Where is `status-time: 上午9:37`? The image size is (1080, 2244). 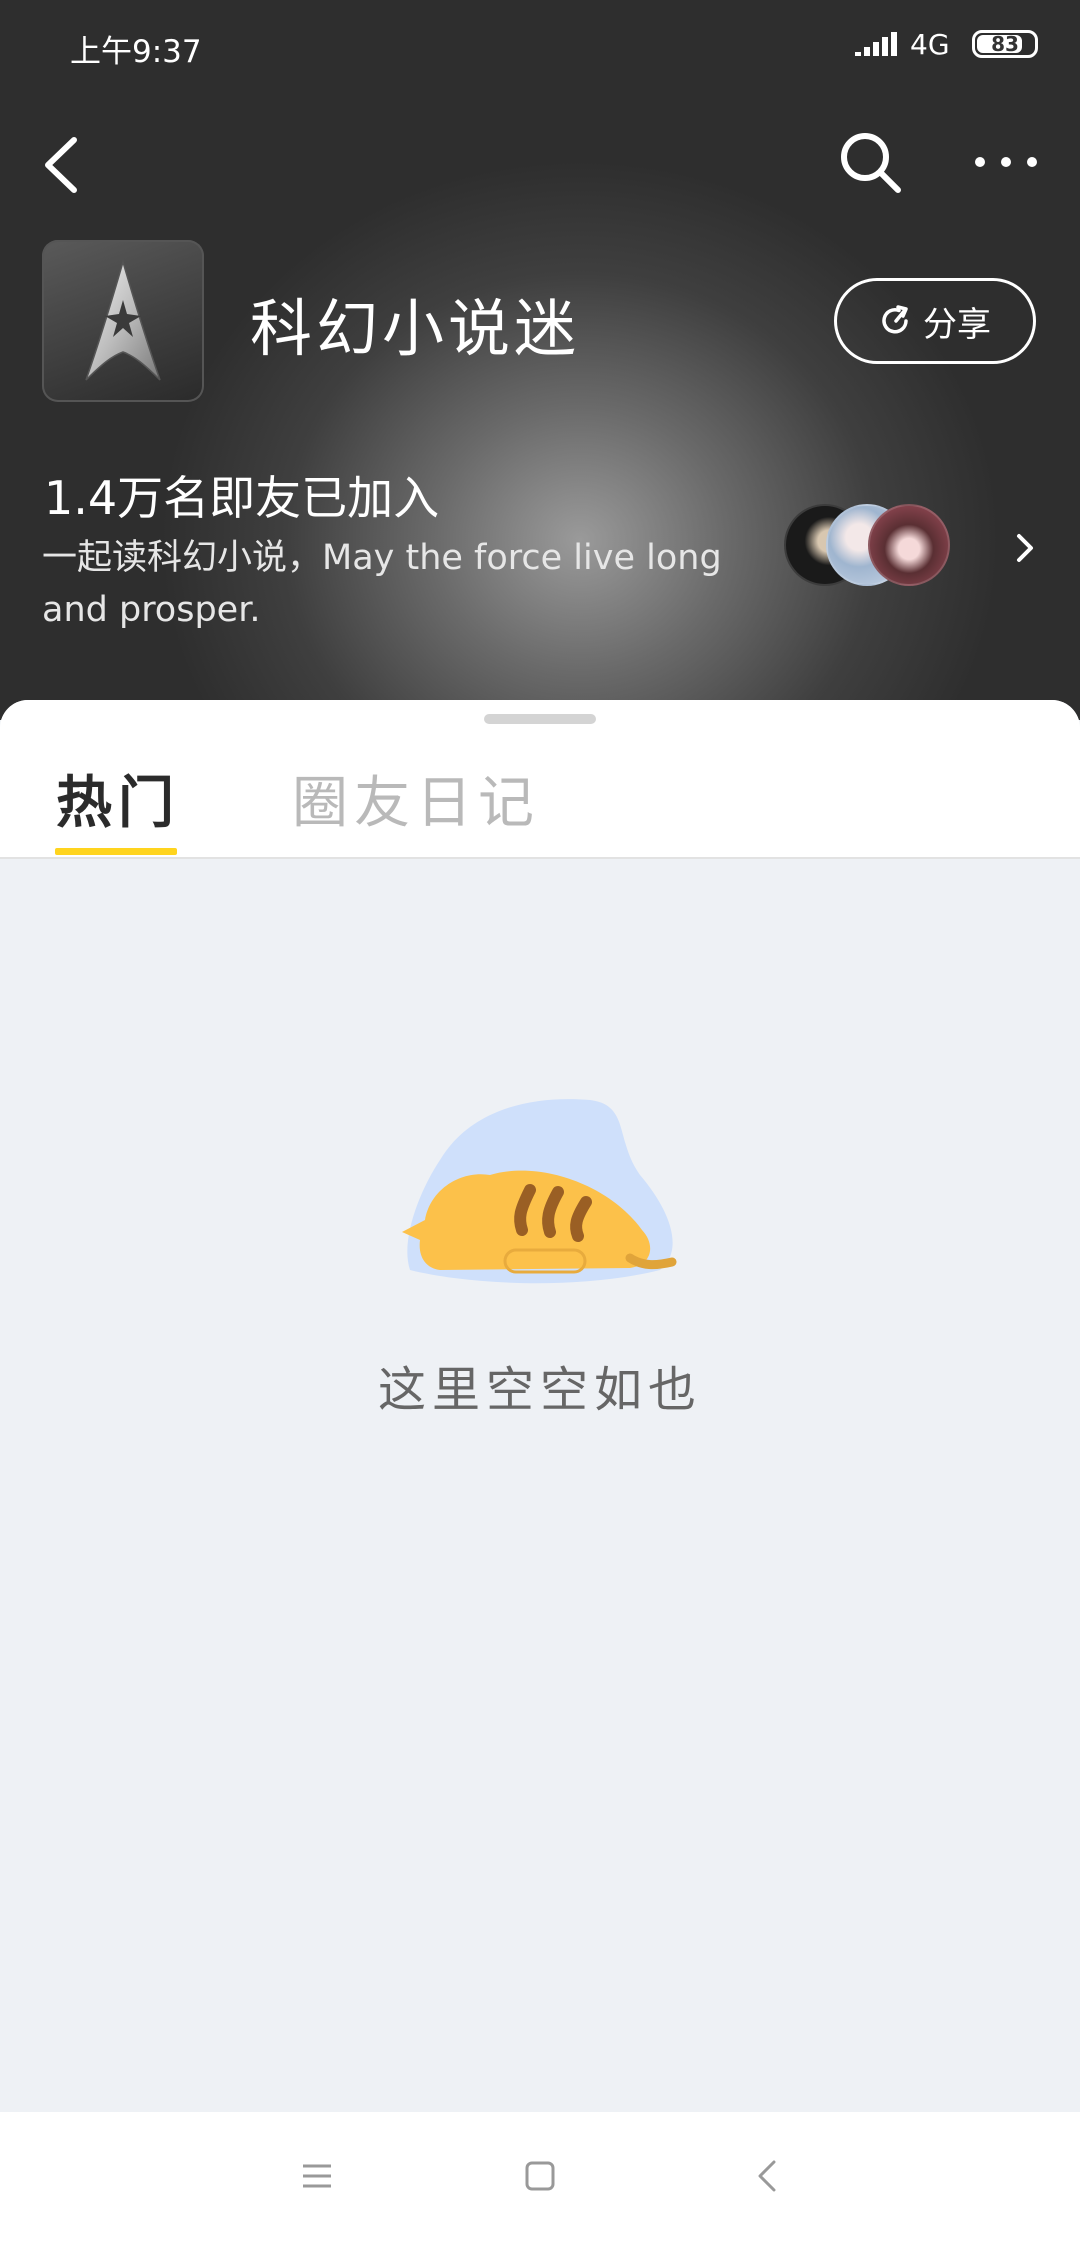
status-time: 上午9:37 is located at coordinates (136, 52).